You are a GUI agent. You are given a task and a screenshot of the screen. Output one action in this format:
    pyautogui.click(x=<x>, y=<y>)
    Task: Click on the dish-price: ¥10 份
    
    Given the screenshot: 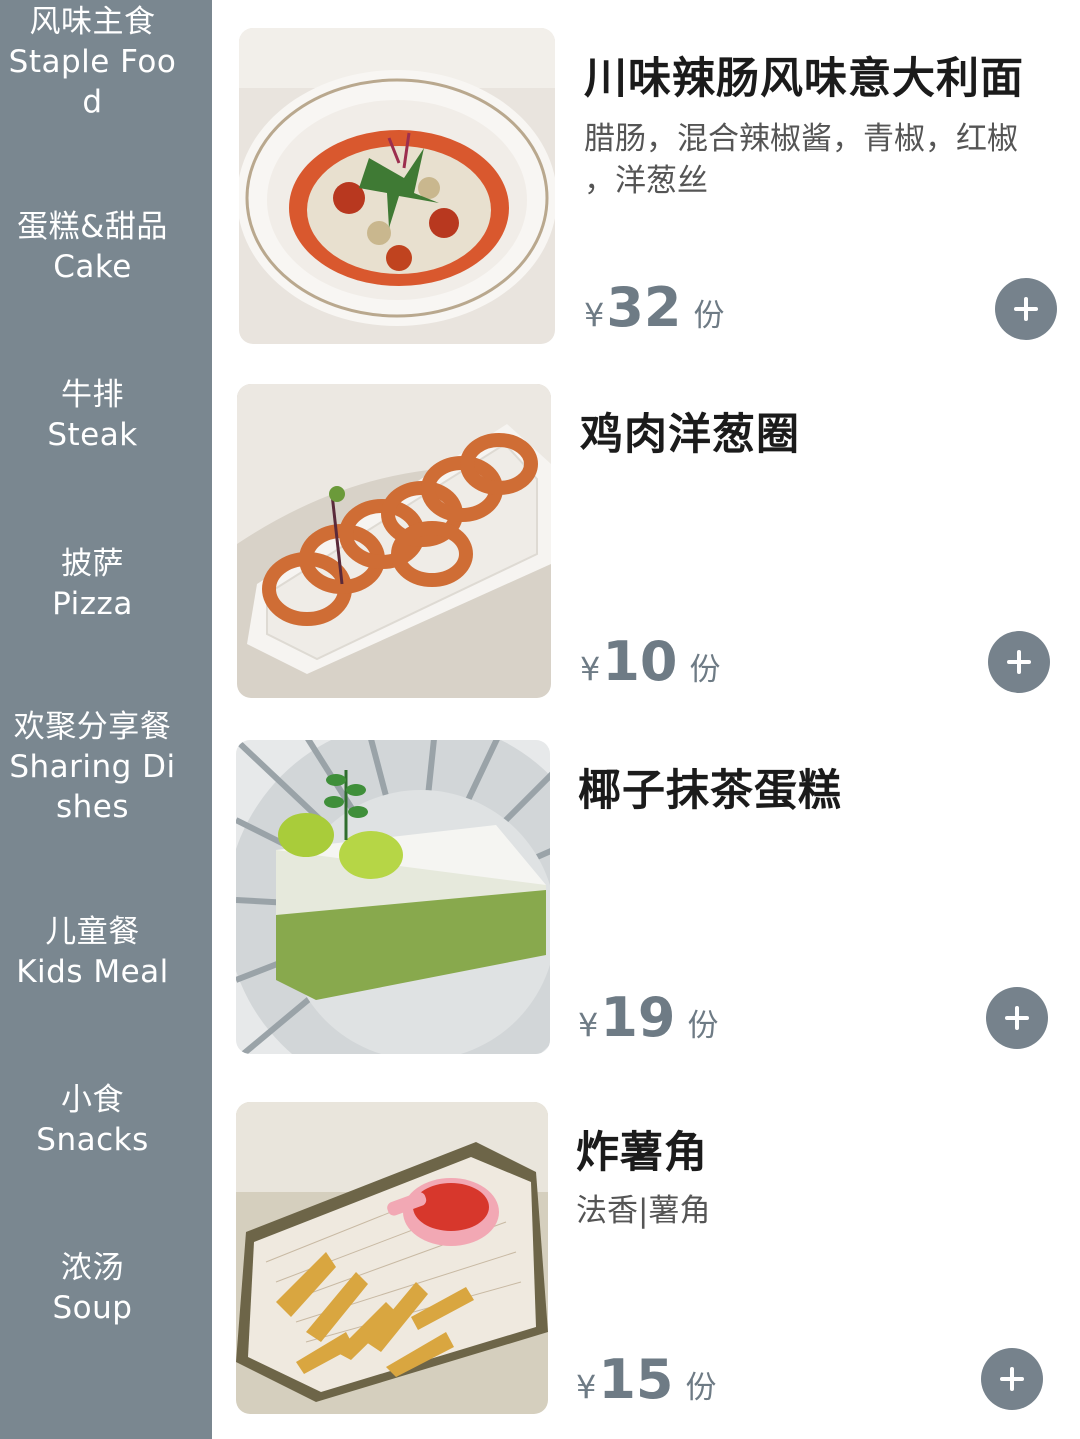 What is the action you would take?
    pyautogui.click(x=650, y=661)
    